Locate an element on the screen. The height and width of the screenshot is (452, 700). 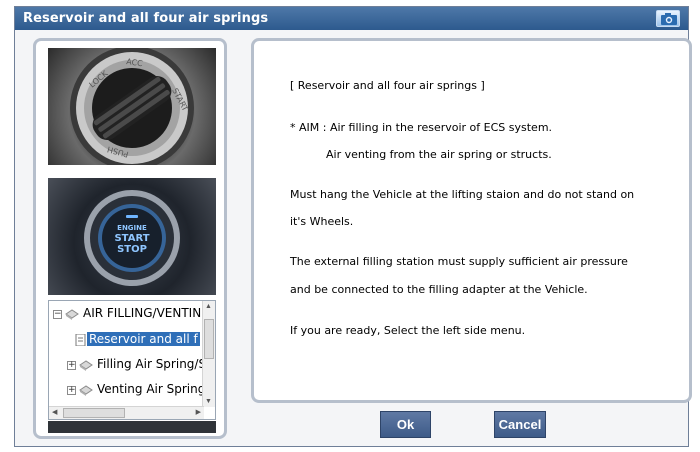
tree-selected-label: Reservoir and all f is located at coordinates (143, 339).